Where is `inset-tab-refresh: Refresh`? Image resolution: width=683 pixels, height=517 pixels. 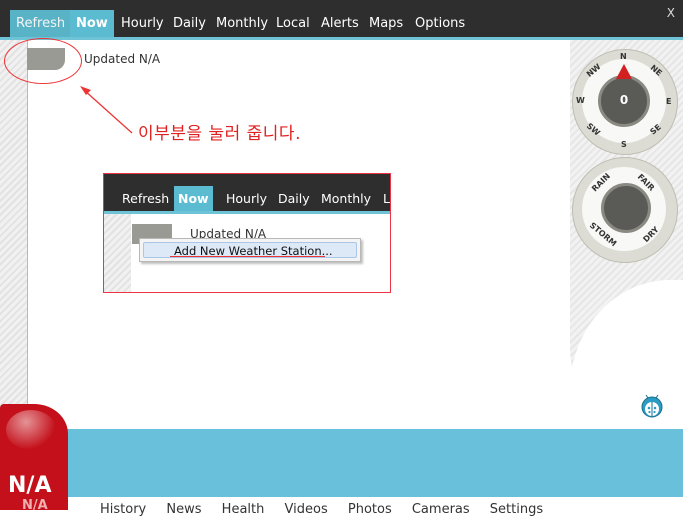 inset-tab-refresh: Refresh is located at coordinates (146, 198).